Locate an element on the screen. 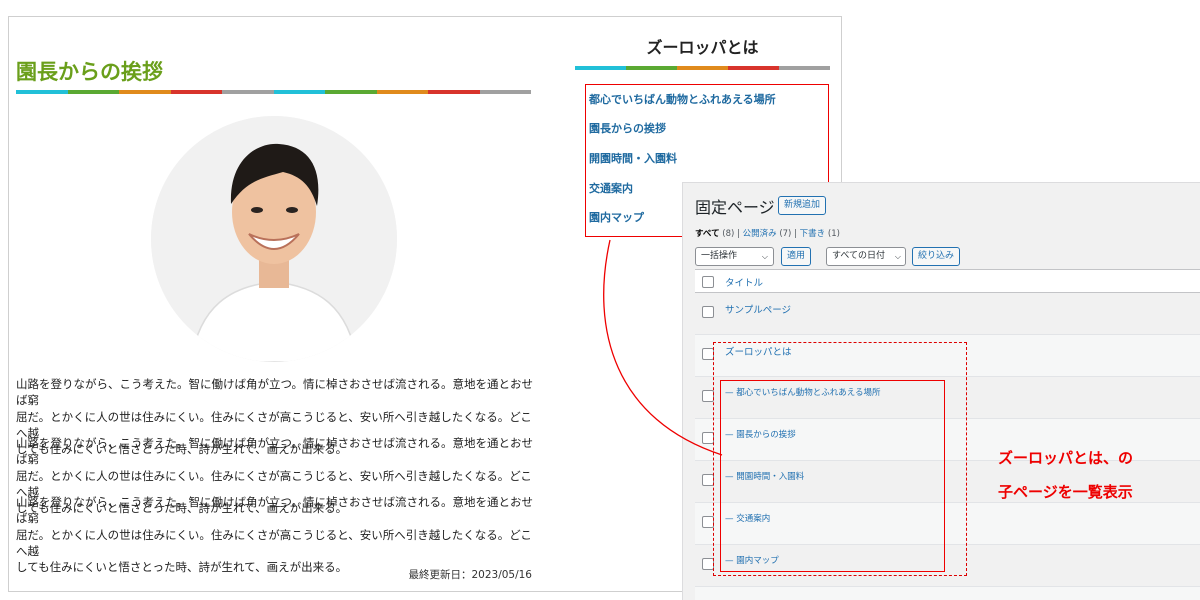  annotation-line-2: 子ページを一覧表示 is located at coordinates (1065, 492).